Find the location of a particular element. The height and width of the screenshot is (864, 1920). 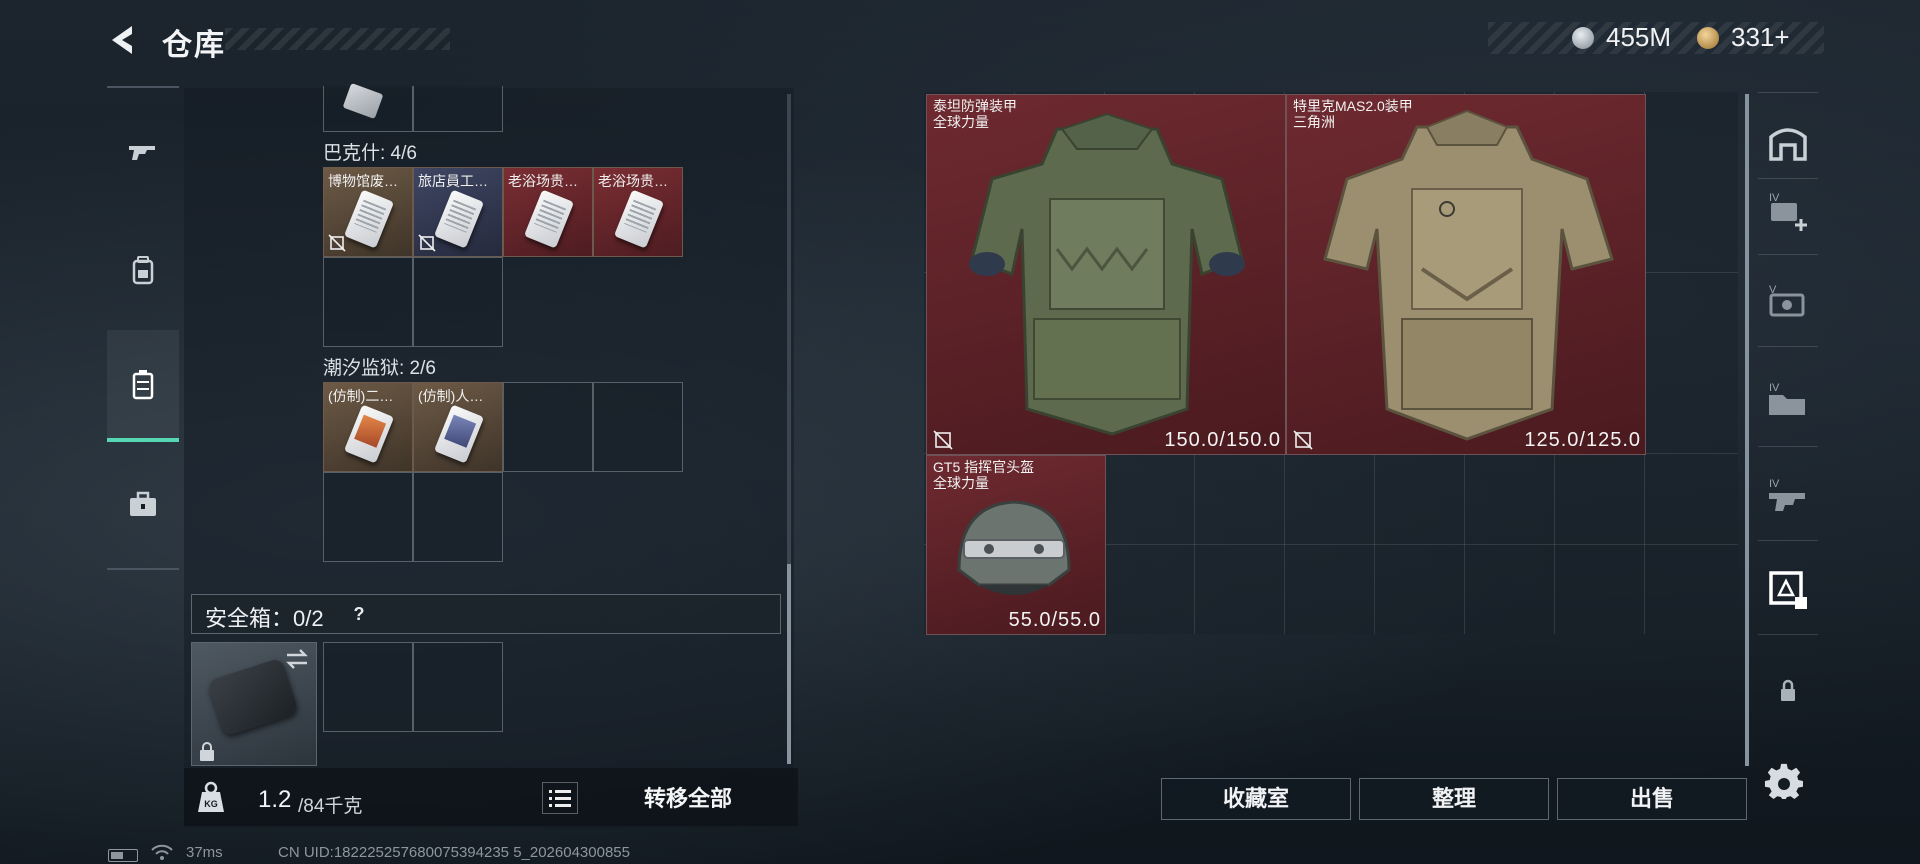

gear-icon is located at coordinates (1784, 782).